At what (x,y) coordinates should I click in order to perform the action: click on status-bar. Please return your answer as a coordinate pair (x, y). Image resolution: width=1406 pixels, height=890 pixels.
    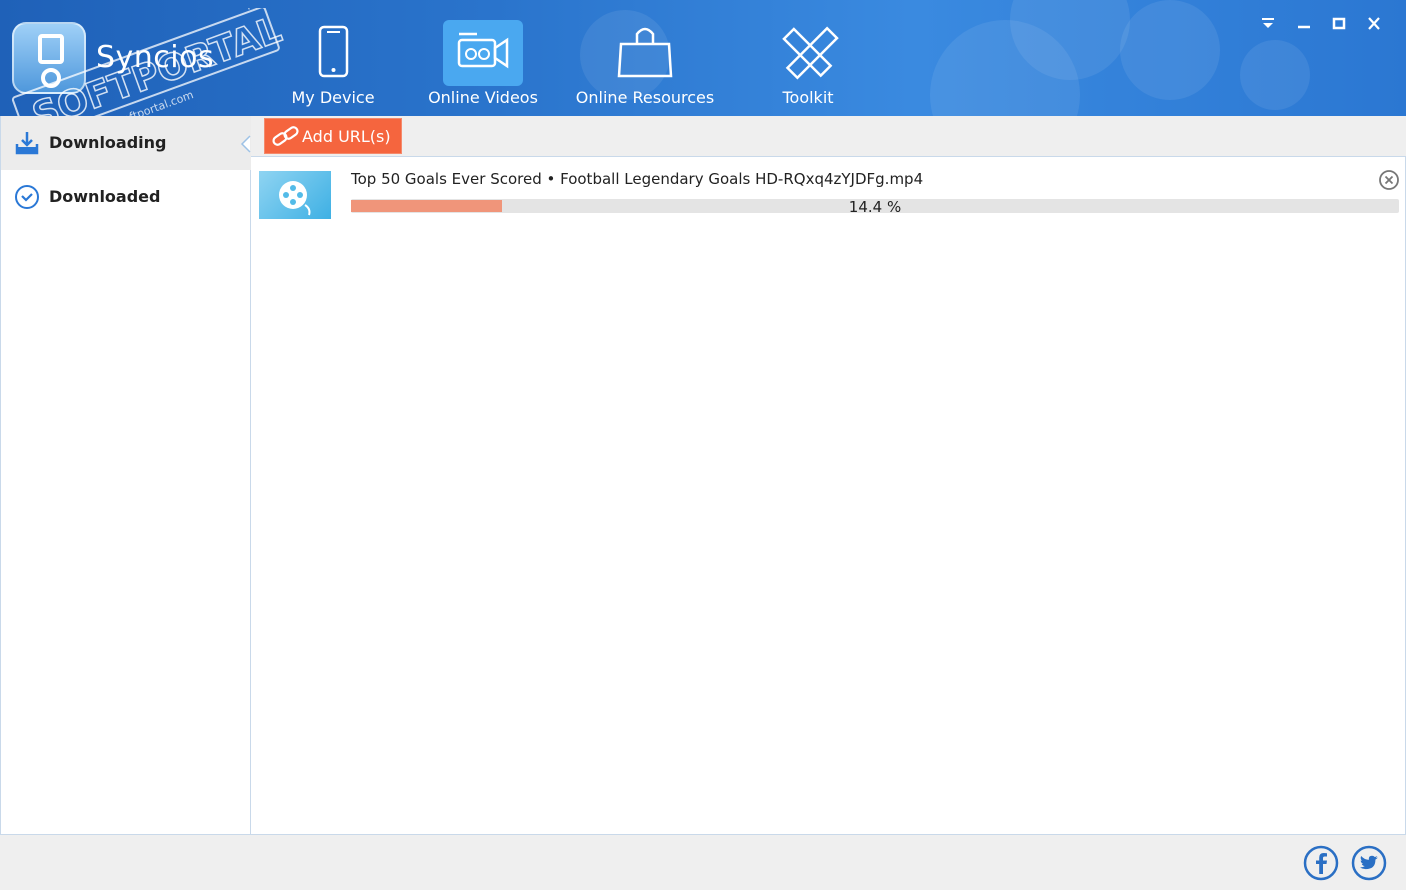
    Looking at the image, I should click on (703, 862).